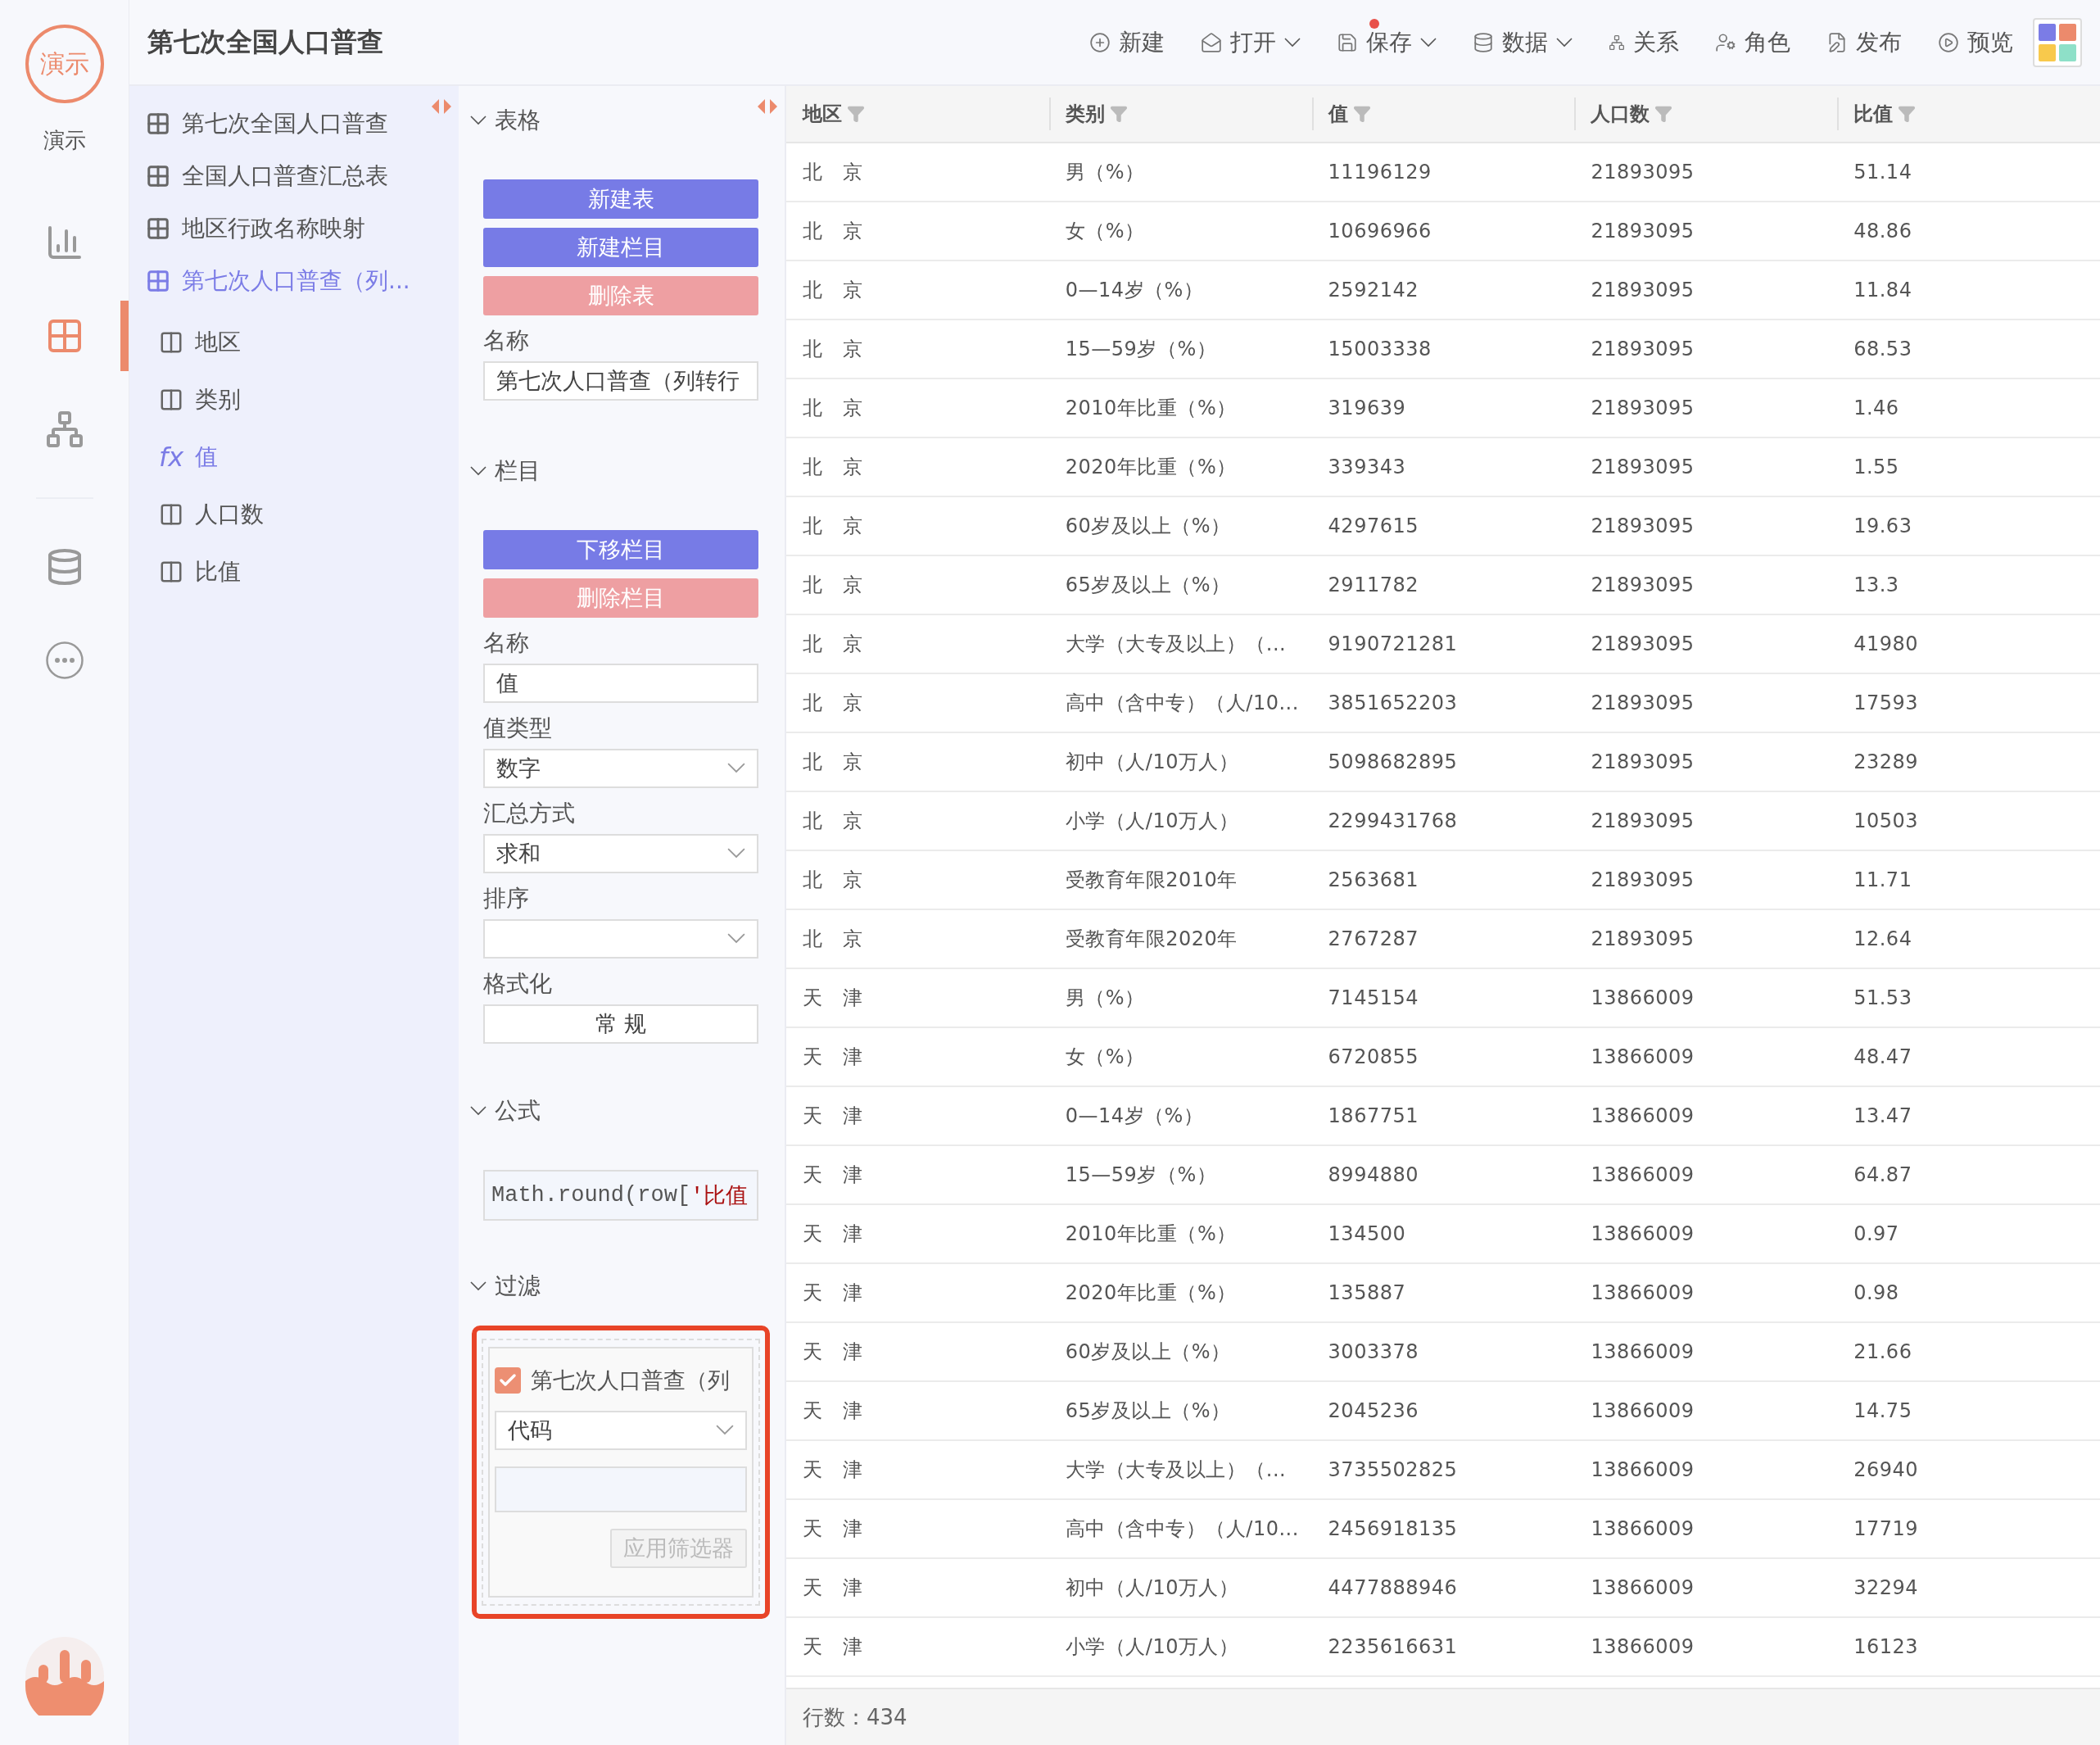 The image size is (2100, 1745). Describe the element at coordinates (918, 113) in the screenshot. I see `column-header: 地区` at that location.